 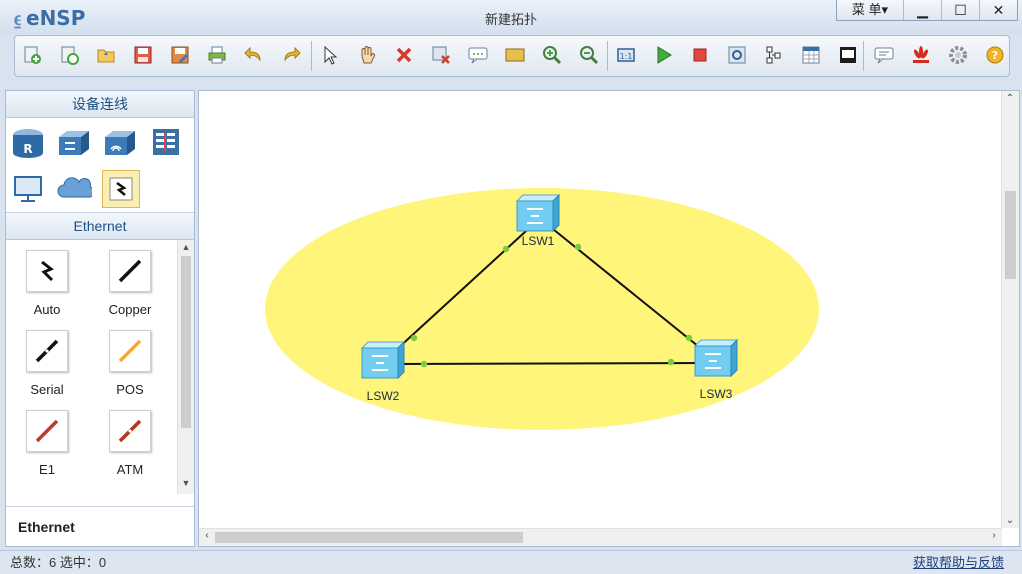 I want to click on cable-copper: Copper, so click(x=130, y=283).